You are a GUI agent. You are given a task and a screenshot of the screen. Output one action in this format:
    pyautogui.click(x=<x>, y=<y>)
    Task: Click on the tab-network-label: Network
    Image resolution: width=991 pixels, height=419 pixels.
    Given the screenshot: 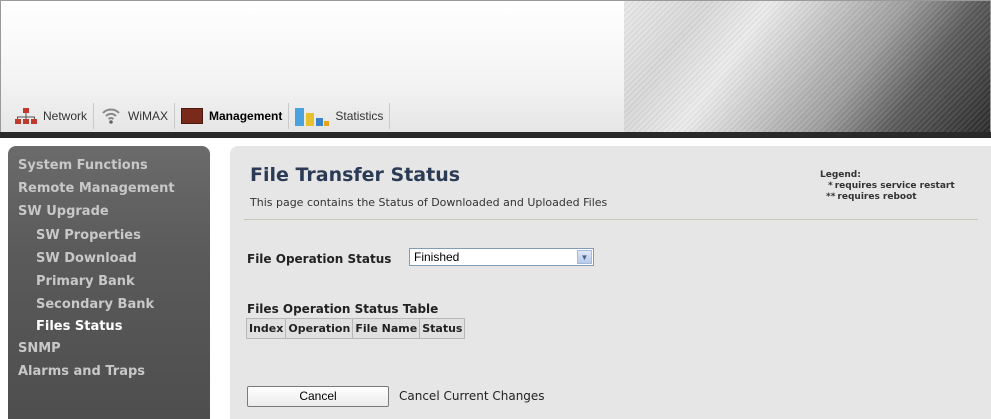 What is the action you would take?
    pyautogui.click(x=65, y=116)
    